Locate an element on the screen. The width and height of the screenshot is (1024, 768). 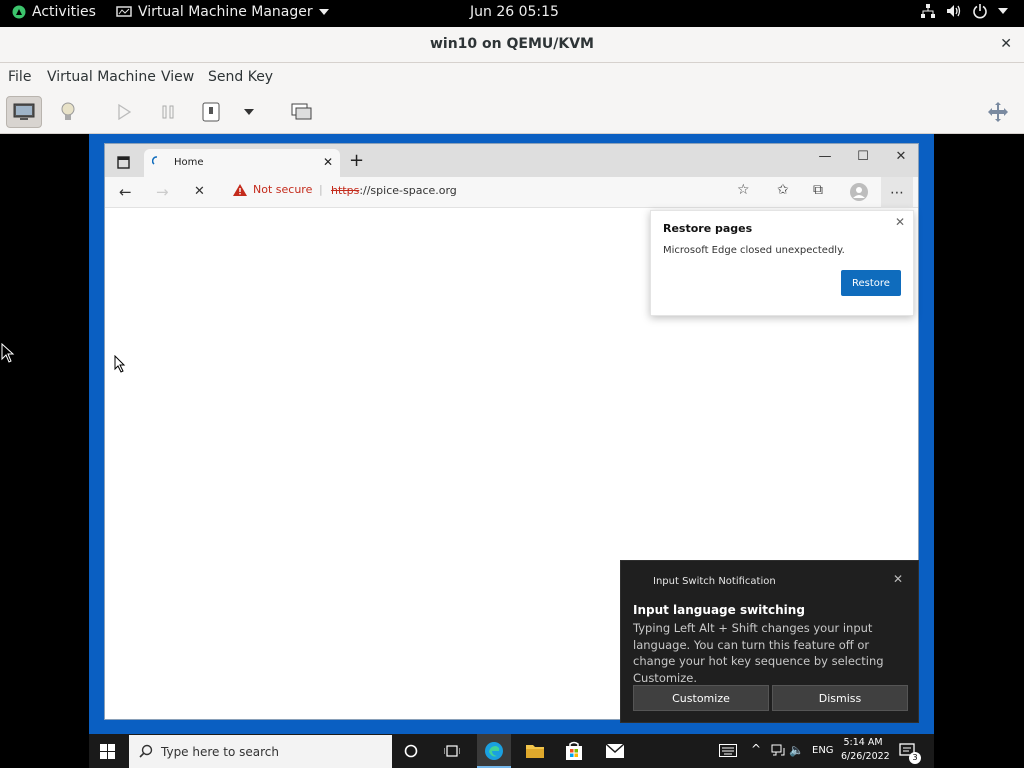
volume-icon: 🔈 is located at coordinates (796, 750).